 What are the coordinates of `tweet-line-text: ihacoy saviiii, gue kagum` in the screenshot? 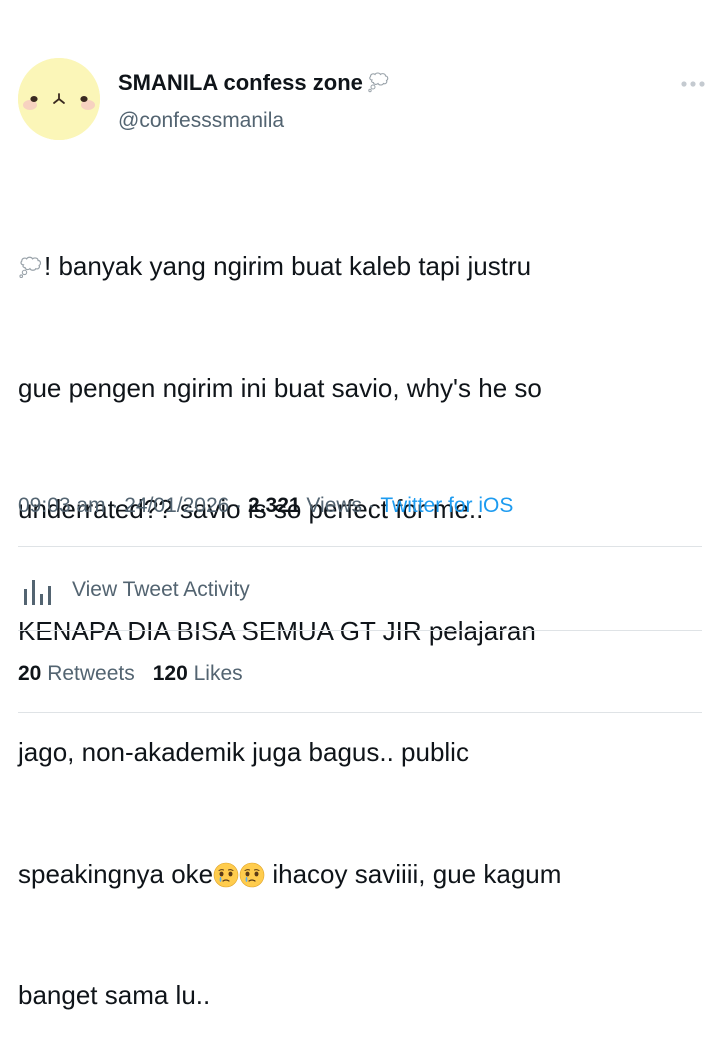 It's located at (413, 873).